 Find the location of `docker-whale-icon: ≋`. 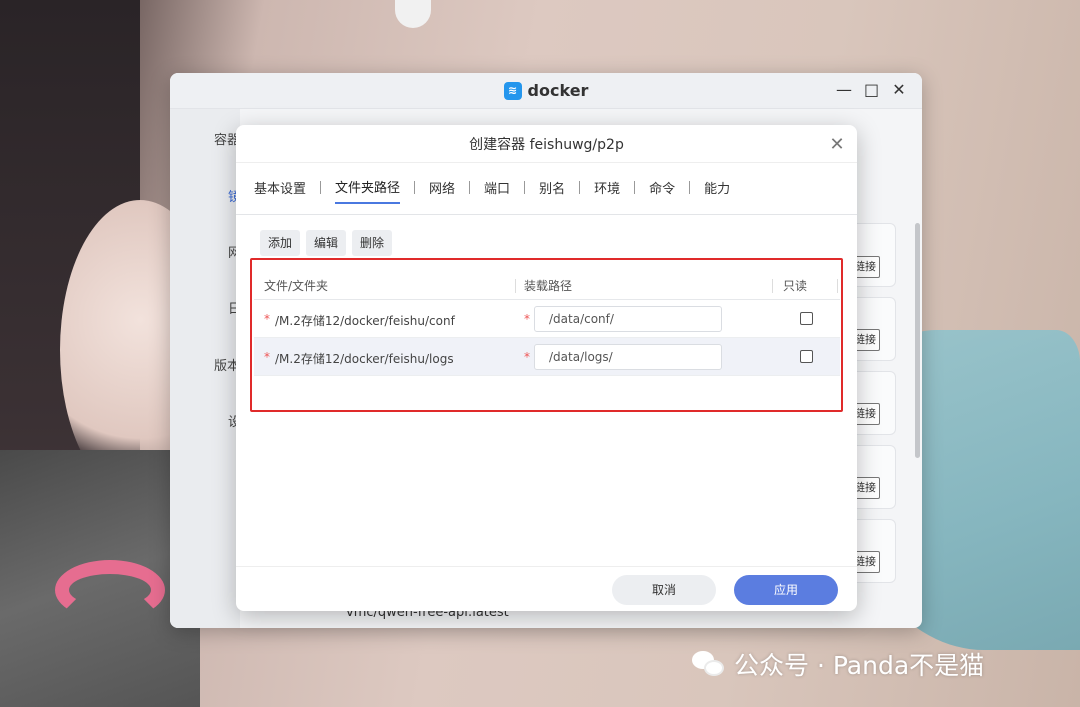

docker-whale-icon: ≋ is located at coordinates (512, 90).